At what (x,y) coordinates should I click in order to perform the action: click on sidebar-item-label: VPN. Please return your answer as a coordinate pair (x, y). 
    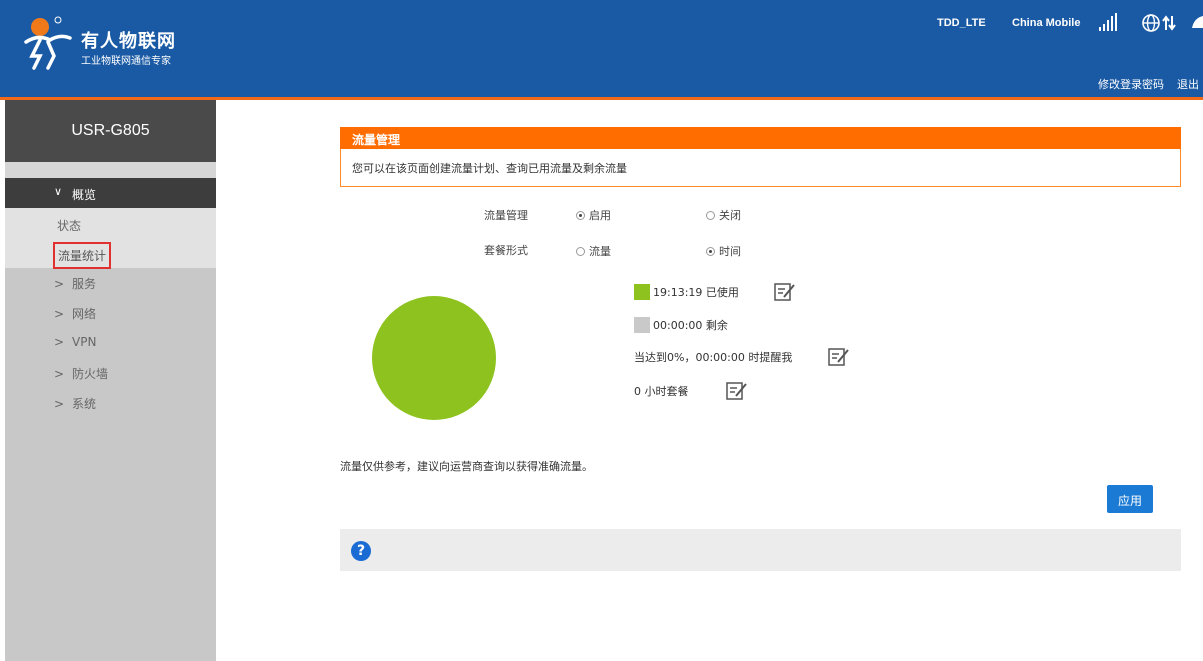
    Looking at the image, I should click on (84, 342).